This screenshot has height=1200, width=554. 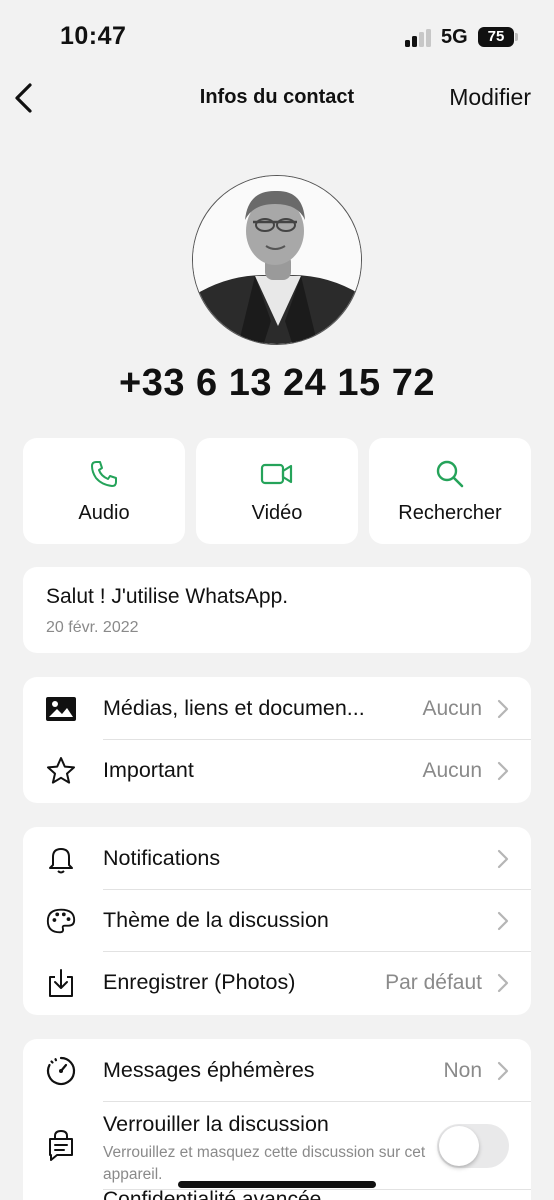 I want to click on notifications-row: Notifications, so click(x=277, y=859).